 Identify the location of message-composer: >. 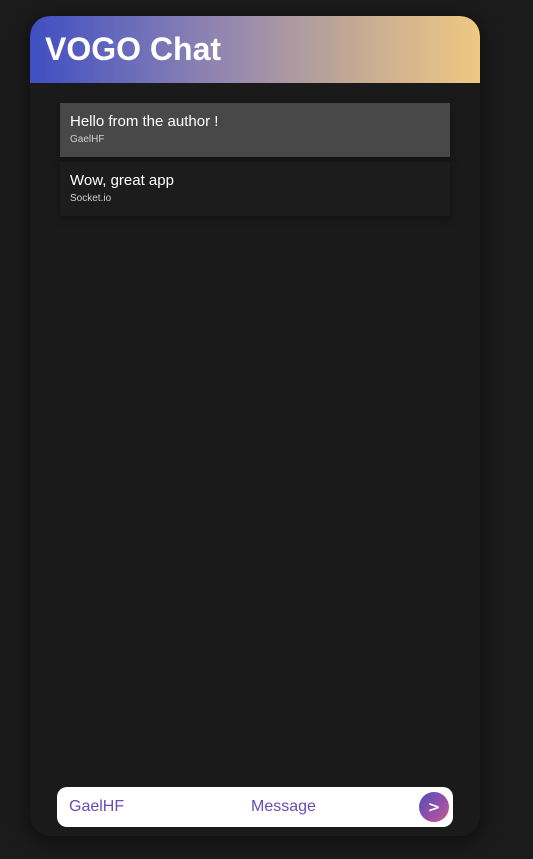
(255, 807).